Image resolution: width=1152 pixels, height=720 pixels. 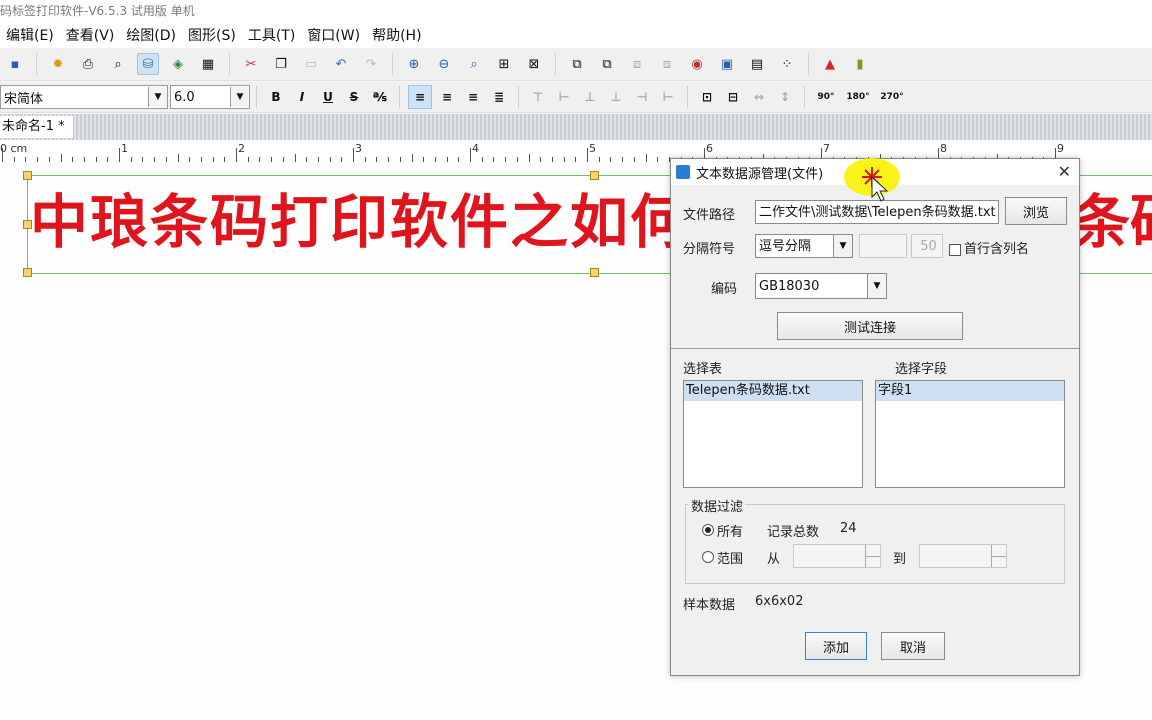 What do you see at coordinates (178, 64) in the screenshot?
I see `label-settings-icon: ◈` at bounding box center [178, 64].